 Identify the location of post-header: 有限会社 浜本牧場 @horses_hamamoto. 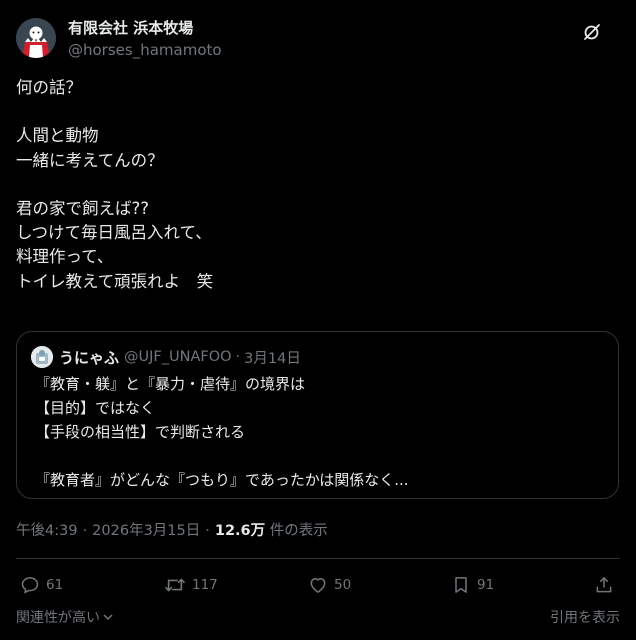
(318, 40).